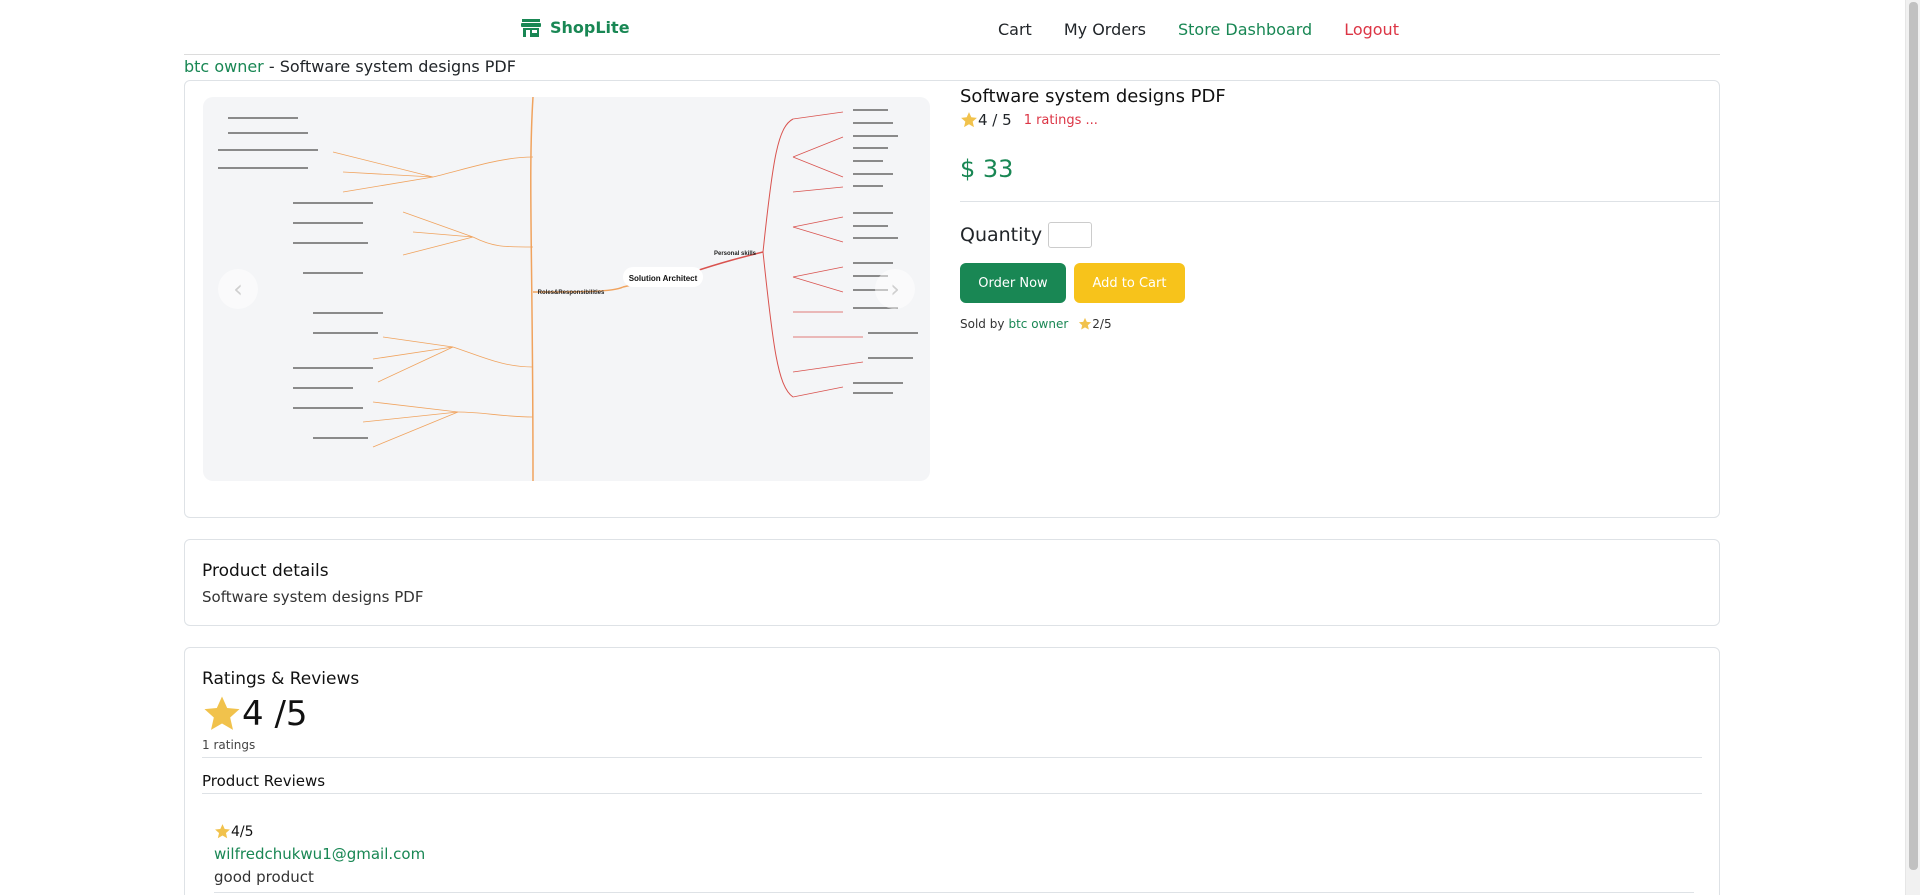 This screenshot has width=1920, height=895. Describe the element at coordinates (242, 831) in the screenshot. I see `review-score-value: 4/5` at that location.